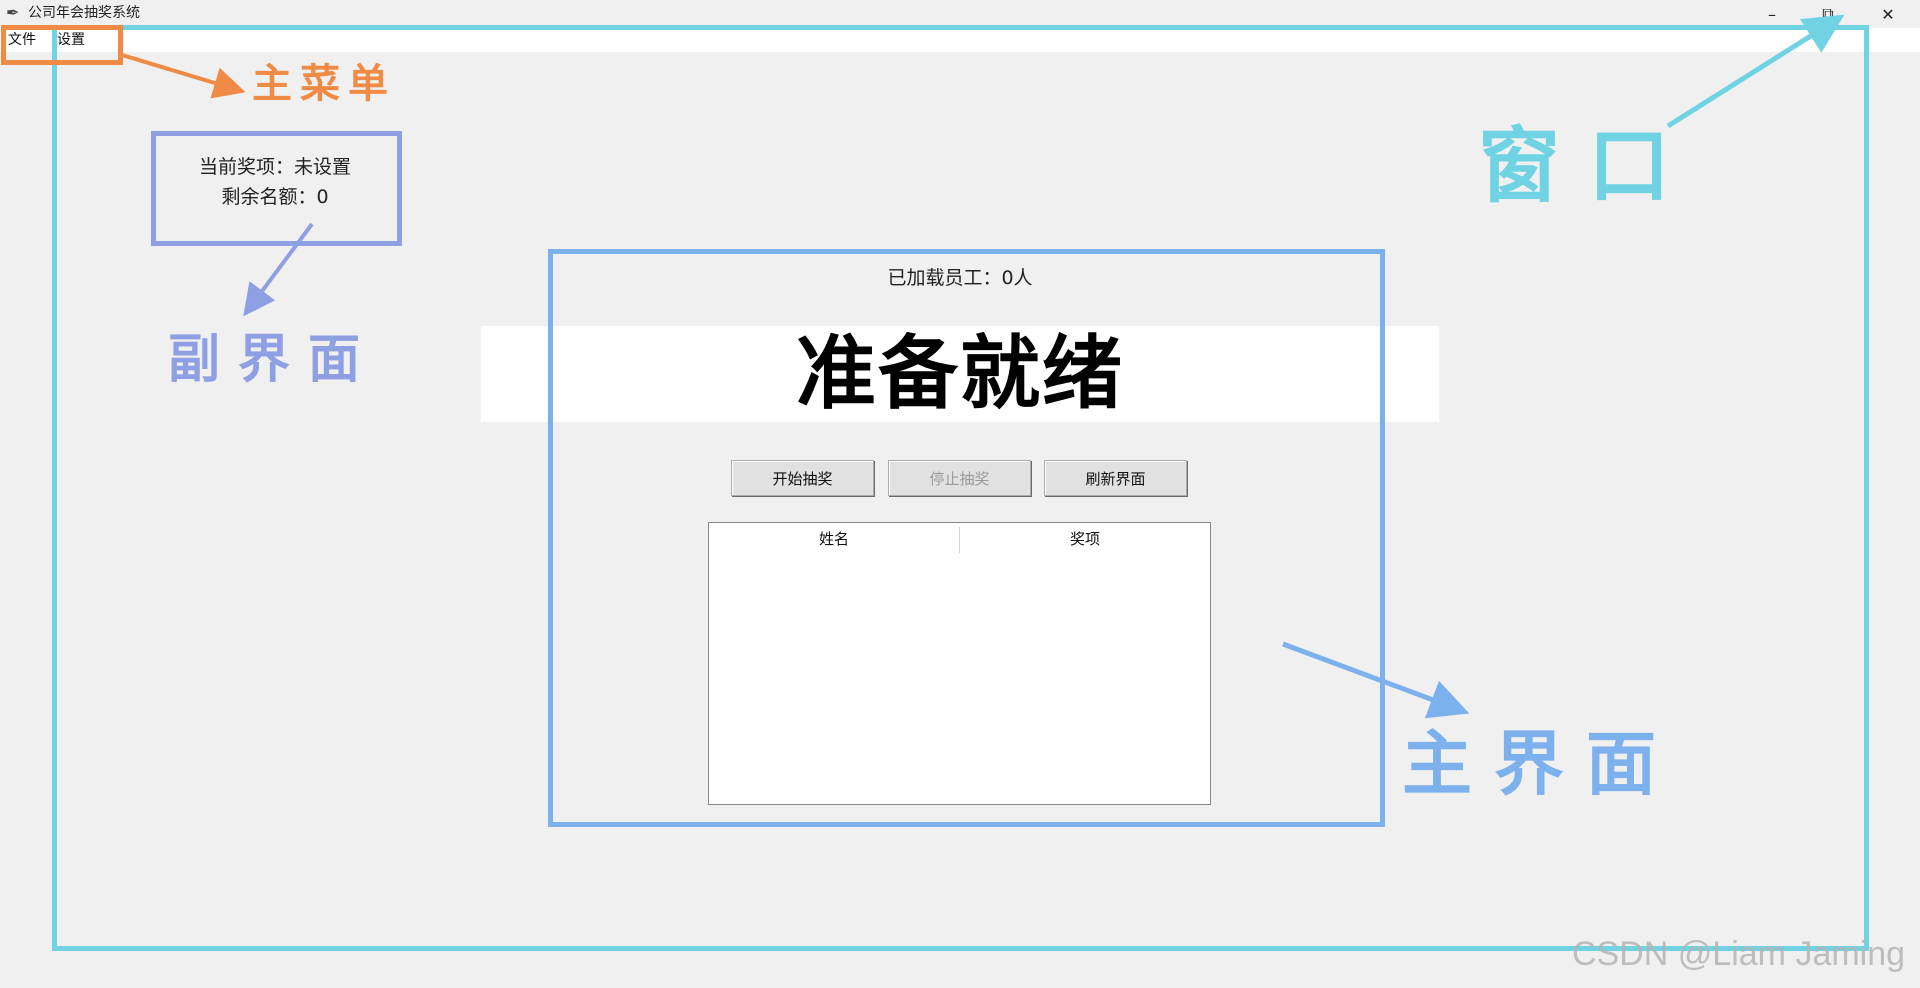 This screenshot has width=1920, height=988. I want to click on sub-interface-arrow, so click(278, 269).